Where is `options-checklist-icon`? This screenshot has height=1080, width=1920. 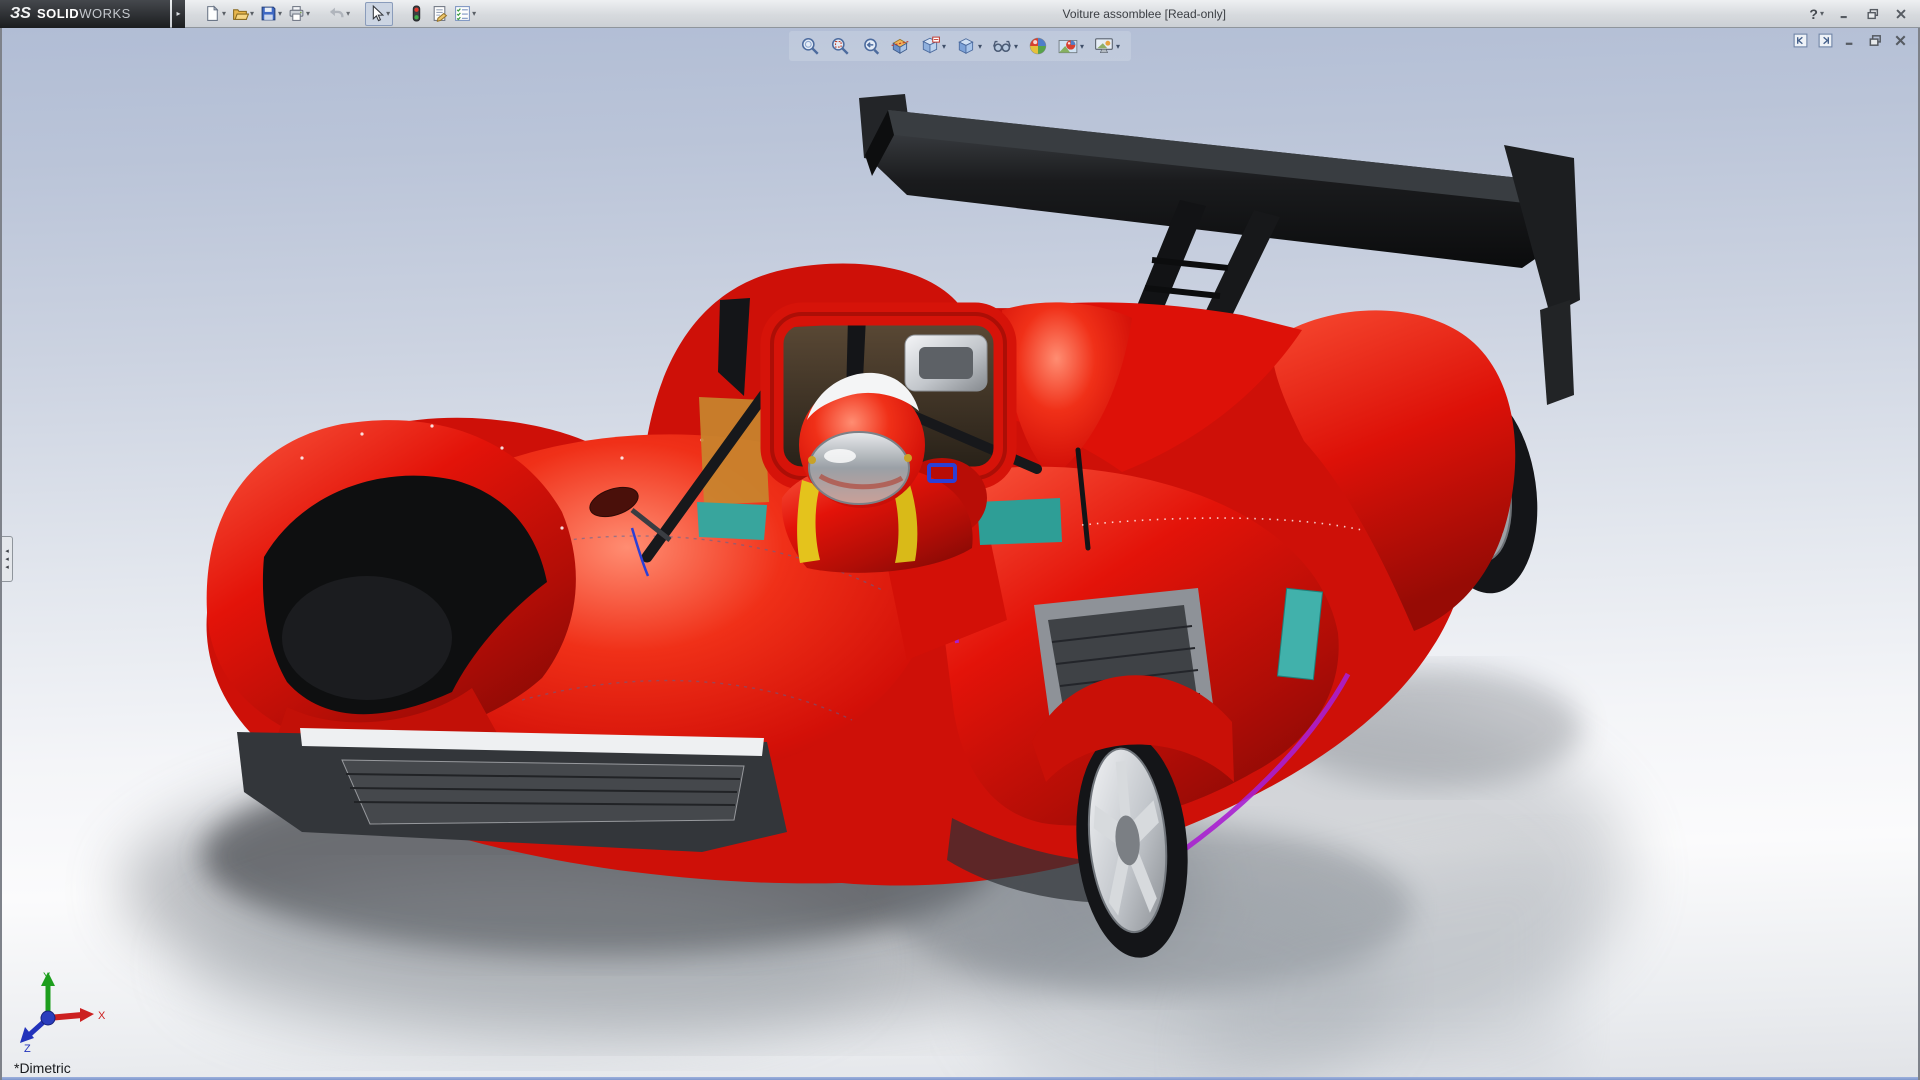
options-checklist-icon is located at coordinates (462, 13).